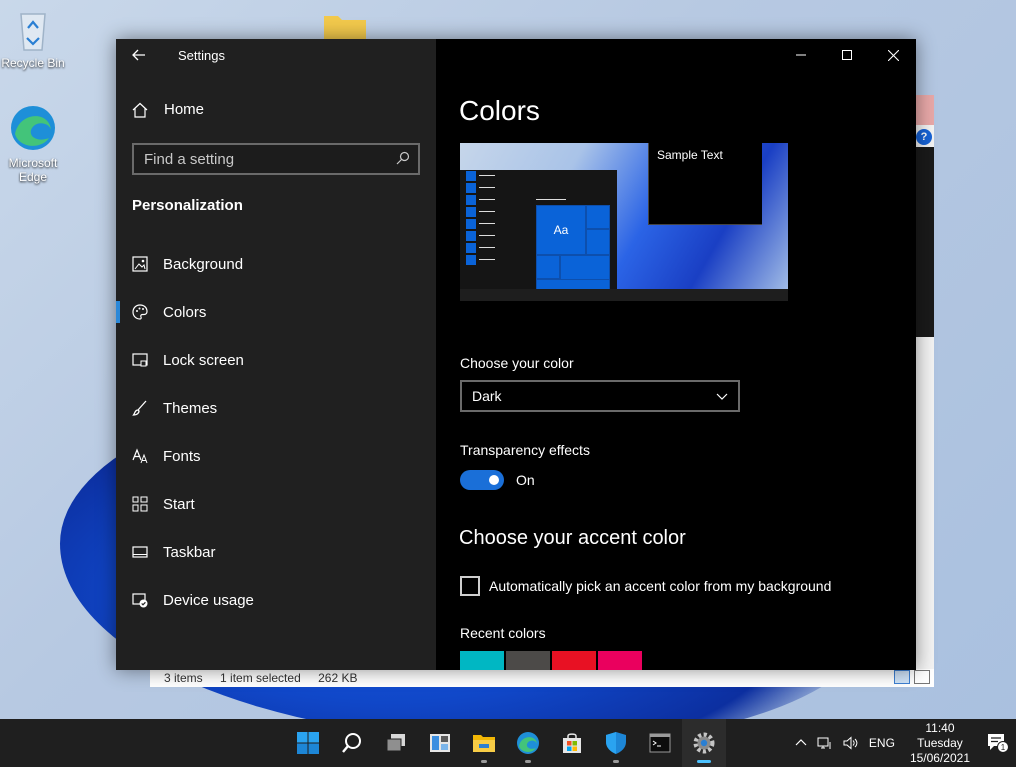 The height and width of the screenshot is (767, 1016). I want to click on taskbar-edge-button, so click(528, 743).